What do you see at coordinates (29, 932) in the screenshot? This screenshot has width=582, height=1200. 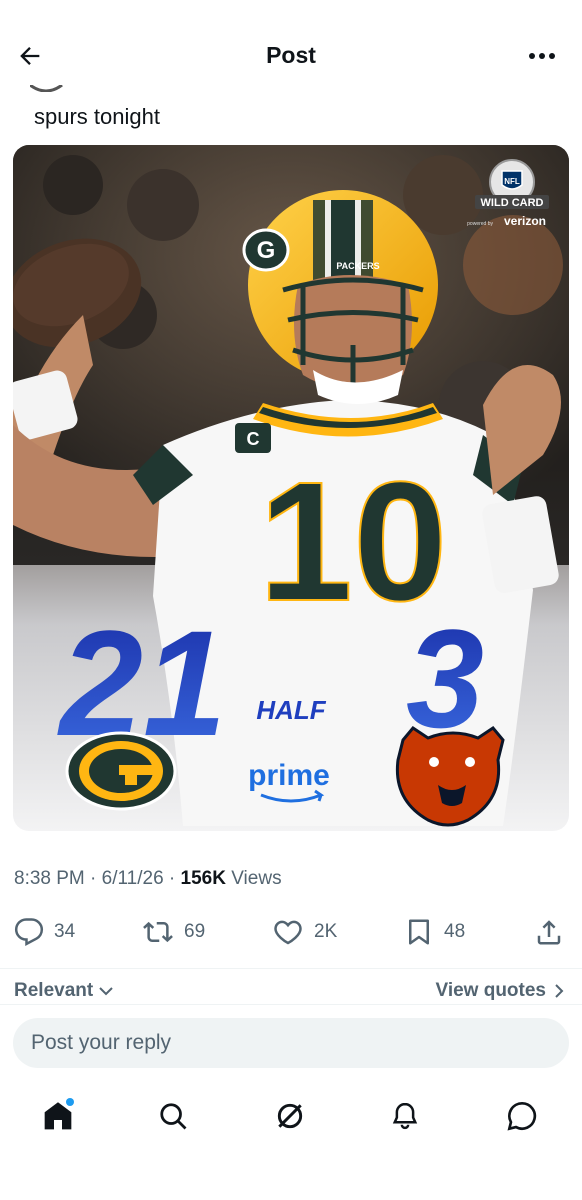 I see `reply-icon` at bounding box center [29, 932].